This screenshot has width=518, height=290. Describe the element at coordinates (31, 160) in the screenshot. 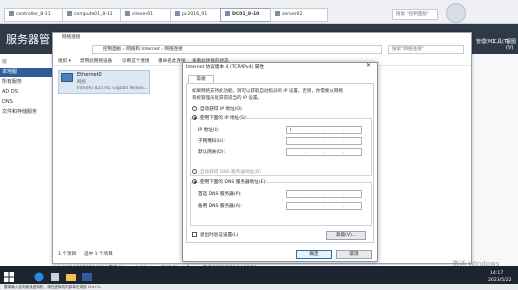

I see `sidebar: 仪 本地服 所有服务 AD DS DNS 文件和存储服务` at that location.